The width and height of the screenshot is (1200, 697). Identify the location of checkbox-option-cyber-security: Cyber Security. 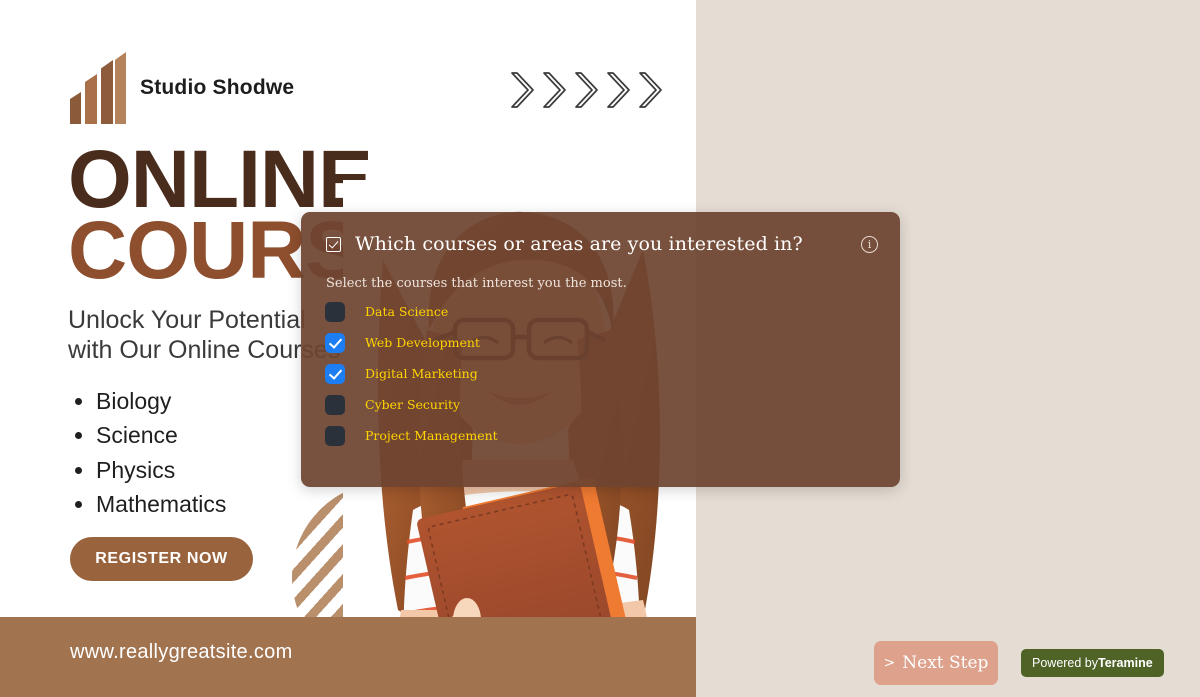
(411, 404).